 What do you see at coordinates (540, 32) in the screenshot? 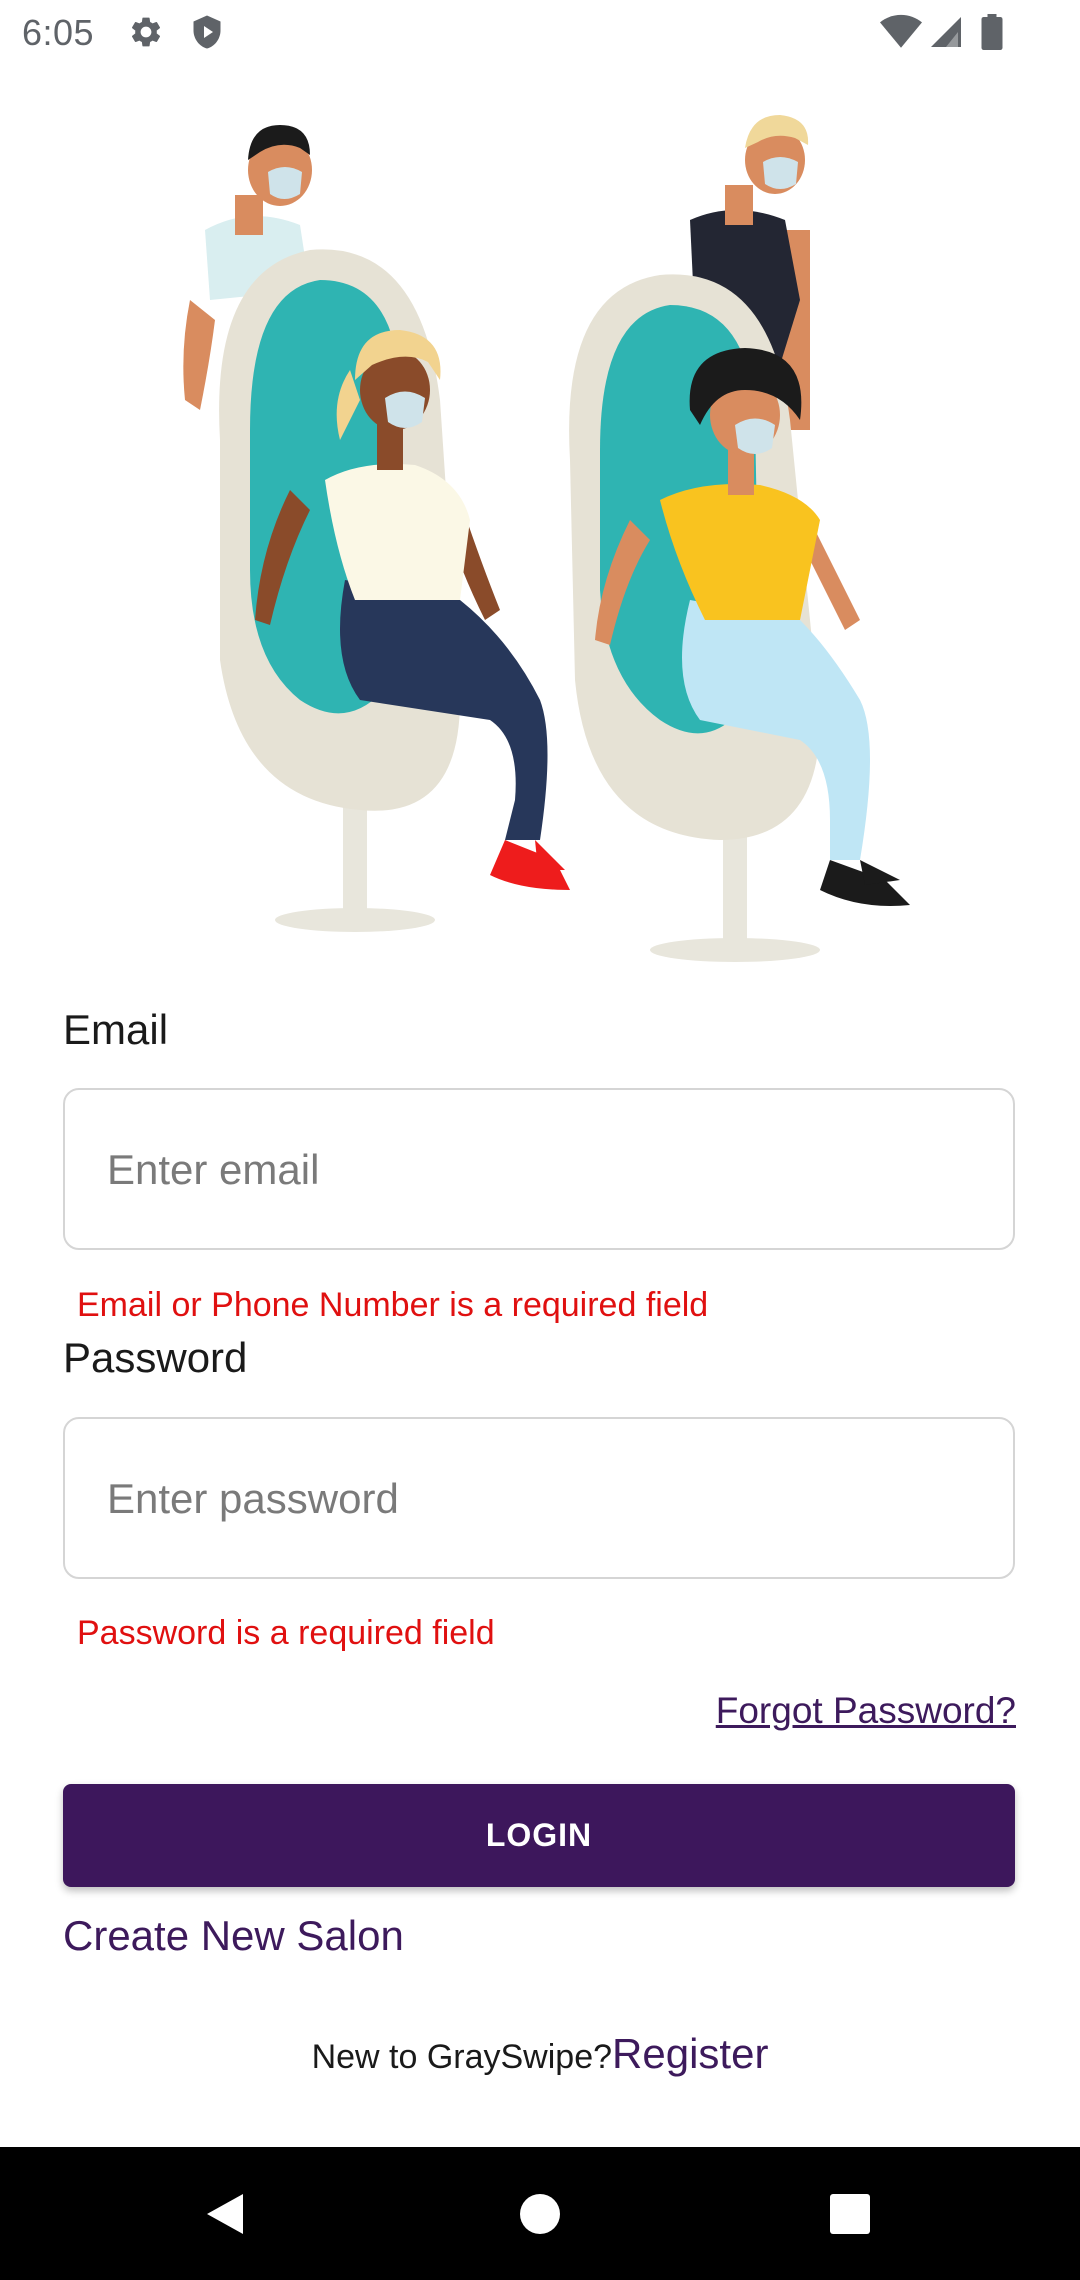
I see `status-bar: 6:05` at bounding box center [540, 32].